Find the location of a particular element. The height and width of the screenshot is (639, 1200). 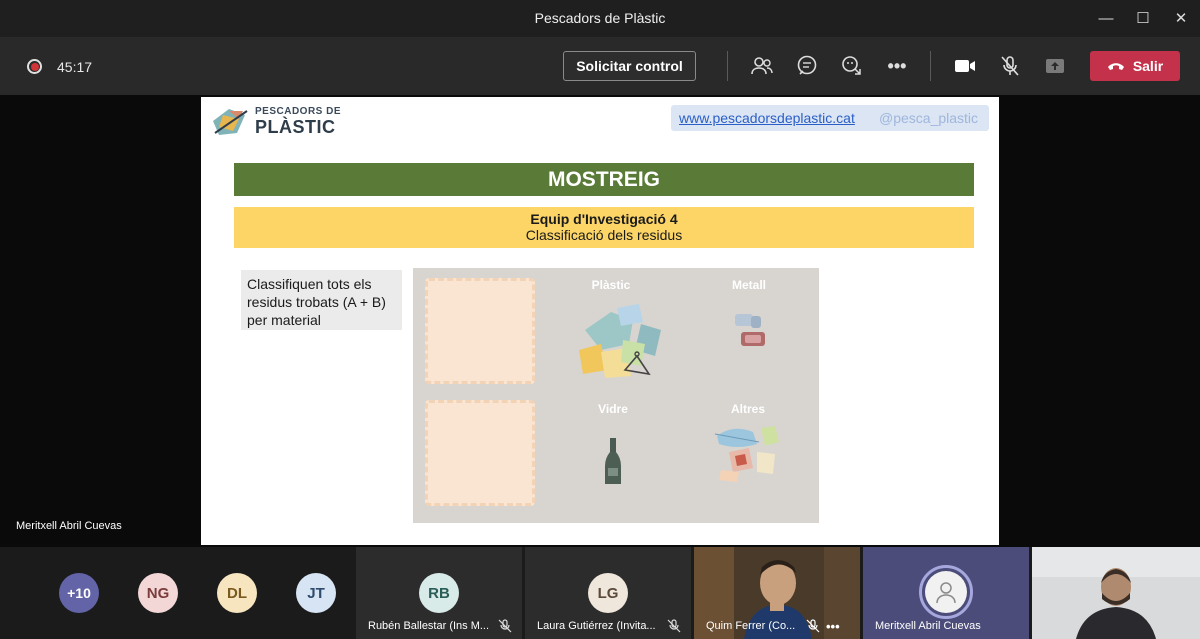

meeting-timer: 45:17 is located at coordinates (75, 67).